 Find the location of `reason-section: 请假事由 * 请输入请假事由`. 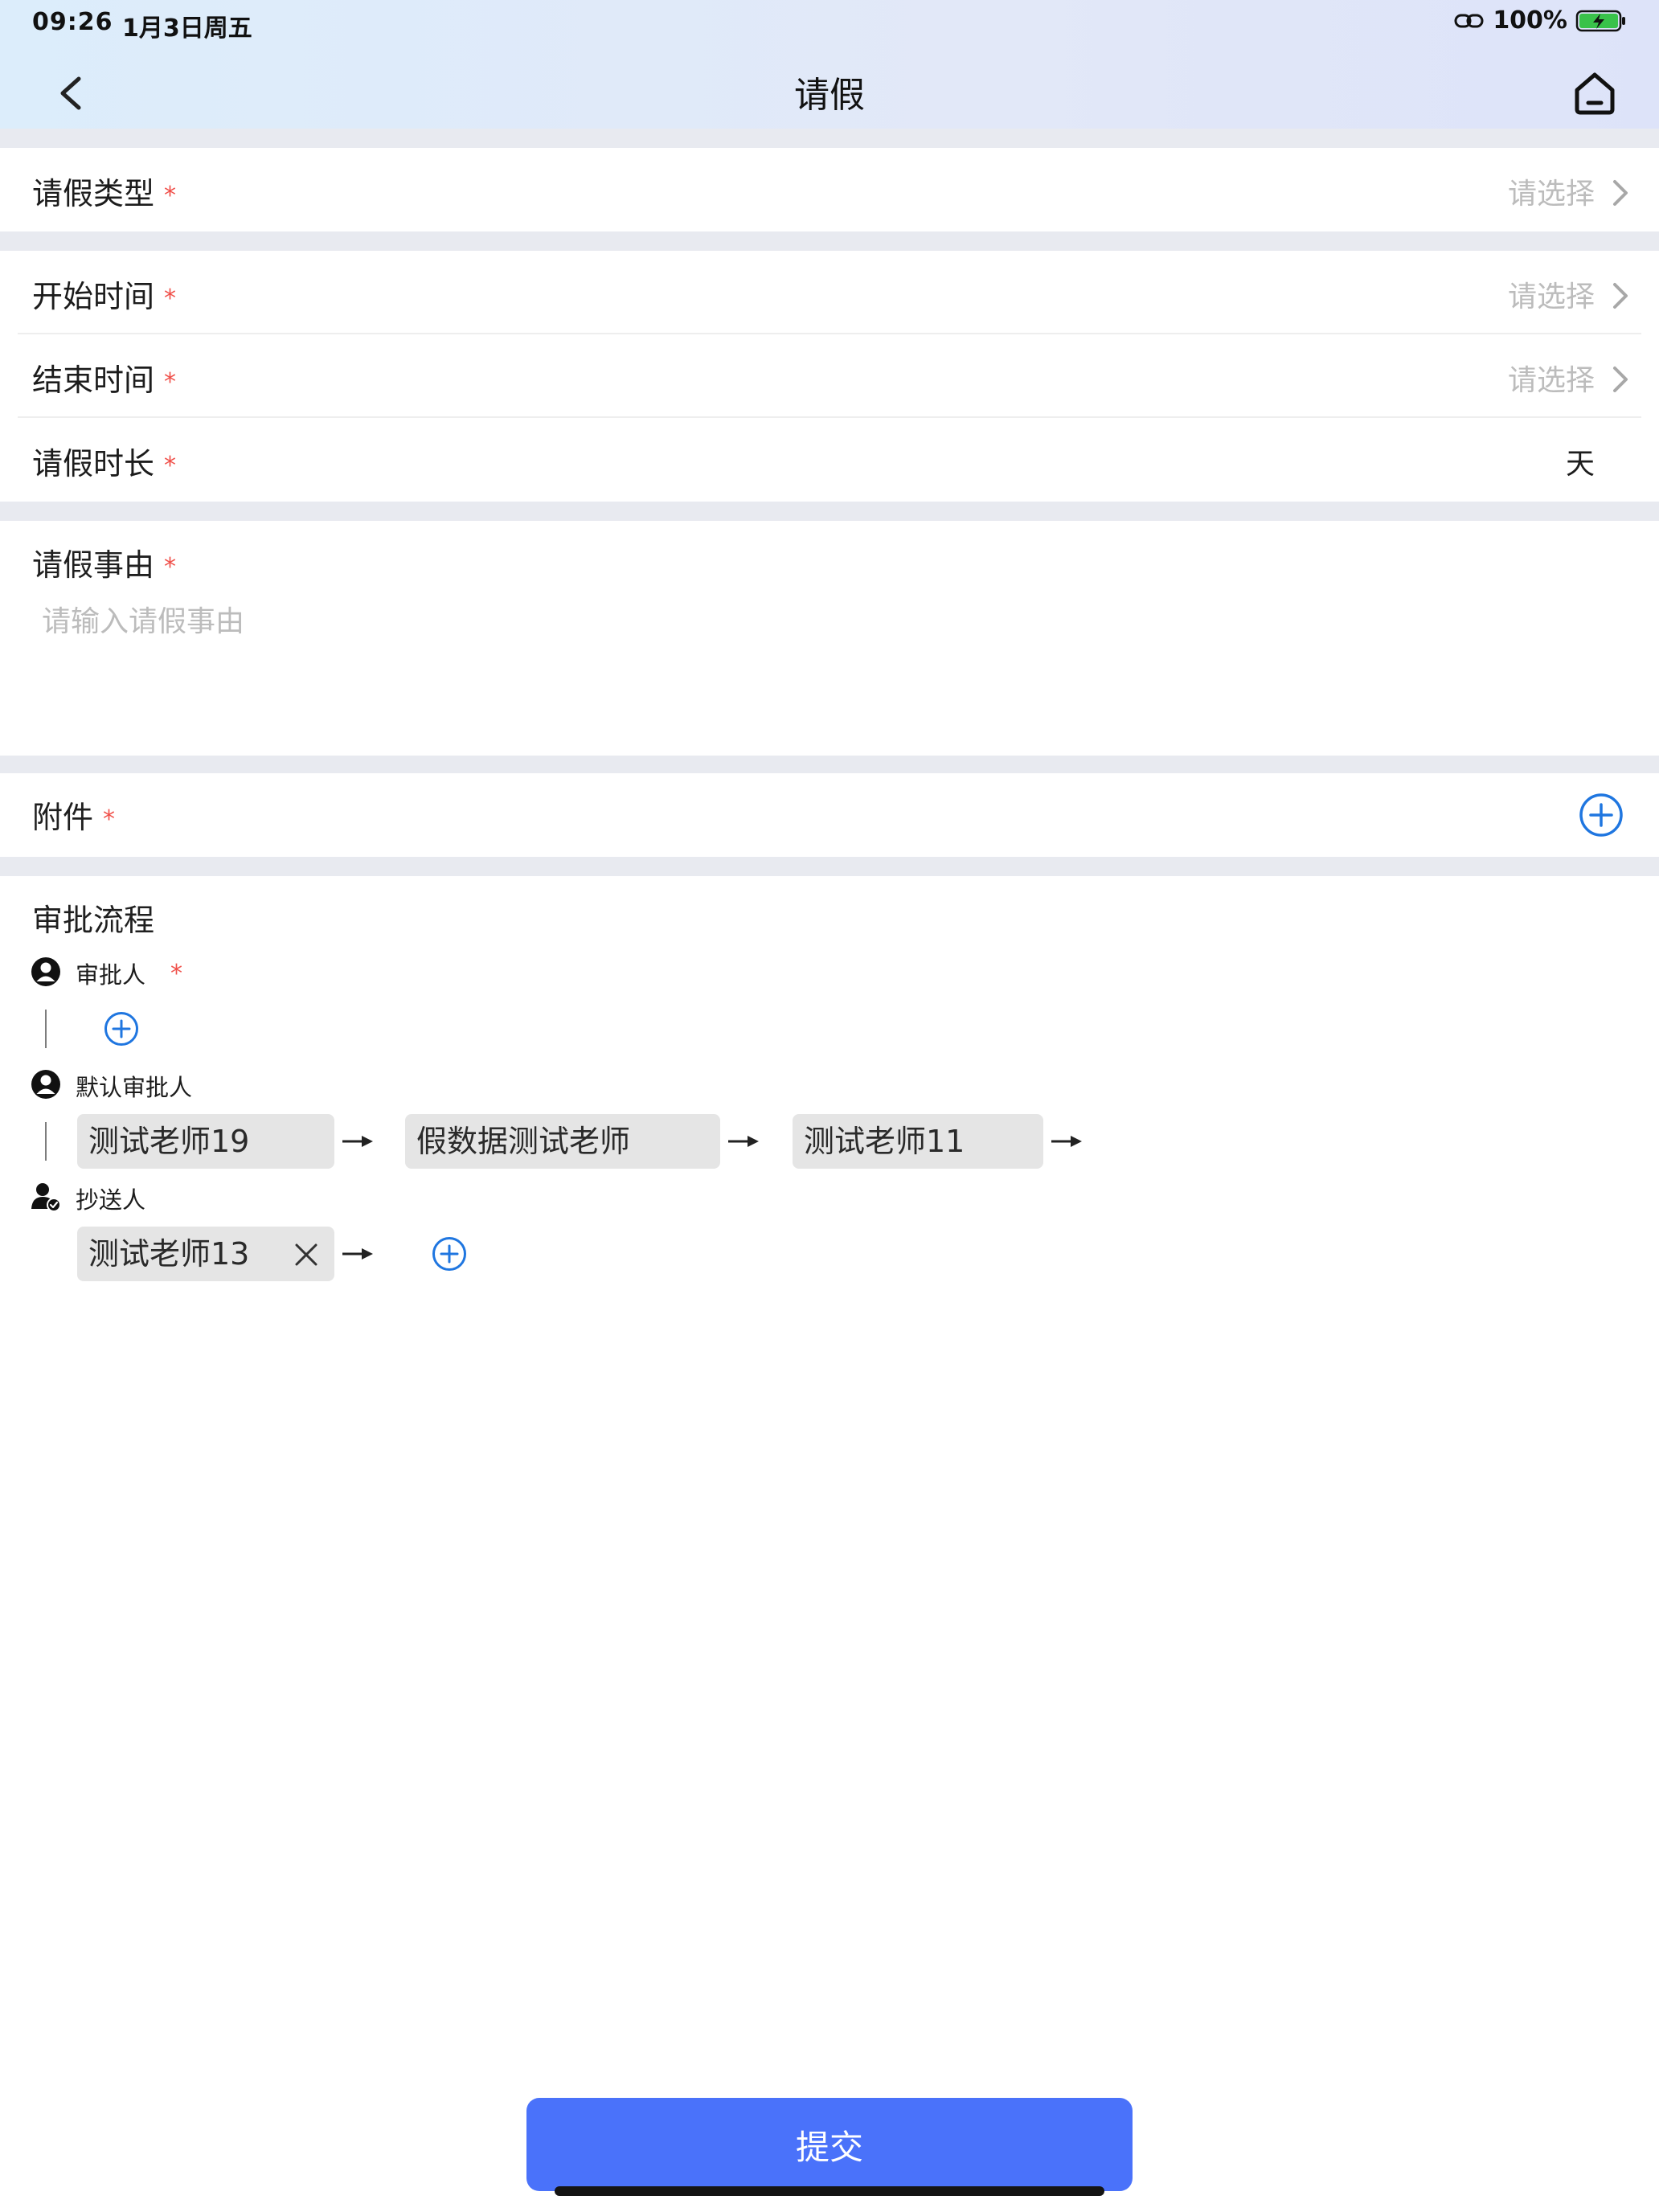

reason-section: 请假事由 * 请输入请假事由 is located at coordinates (829, 638).